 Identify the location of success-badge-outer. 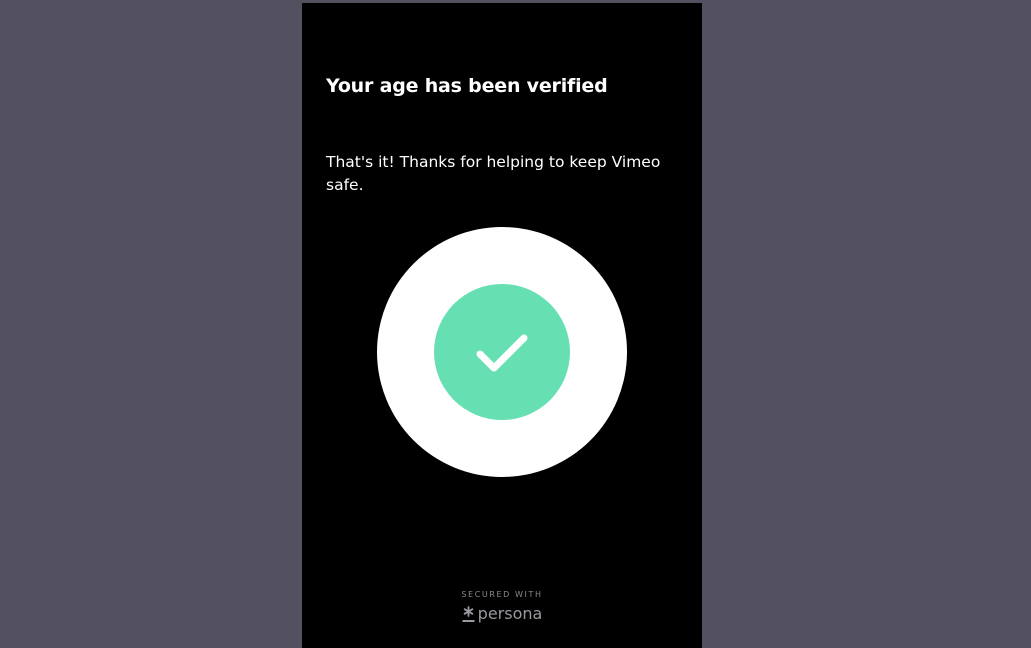
(502, 352).